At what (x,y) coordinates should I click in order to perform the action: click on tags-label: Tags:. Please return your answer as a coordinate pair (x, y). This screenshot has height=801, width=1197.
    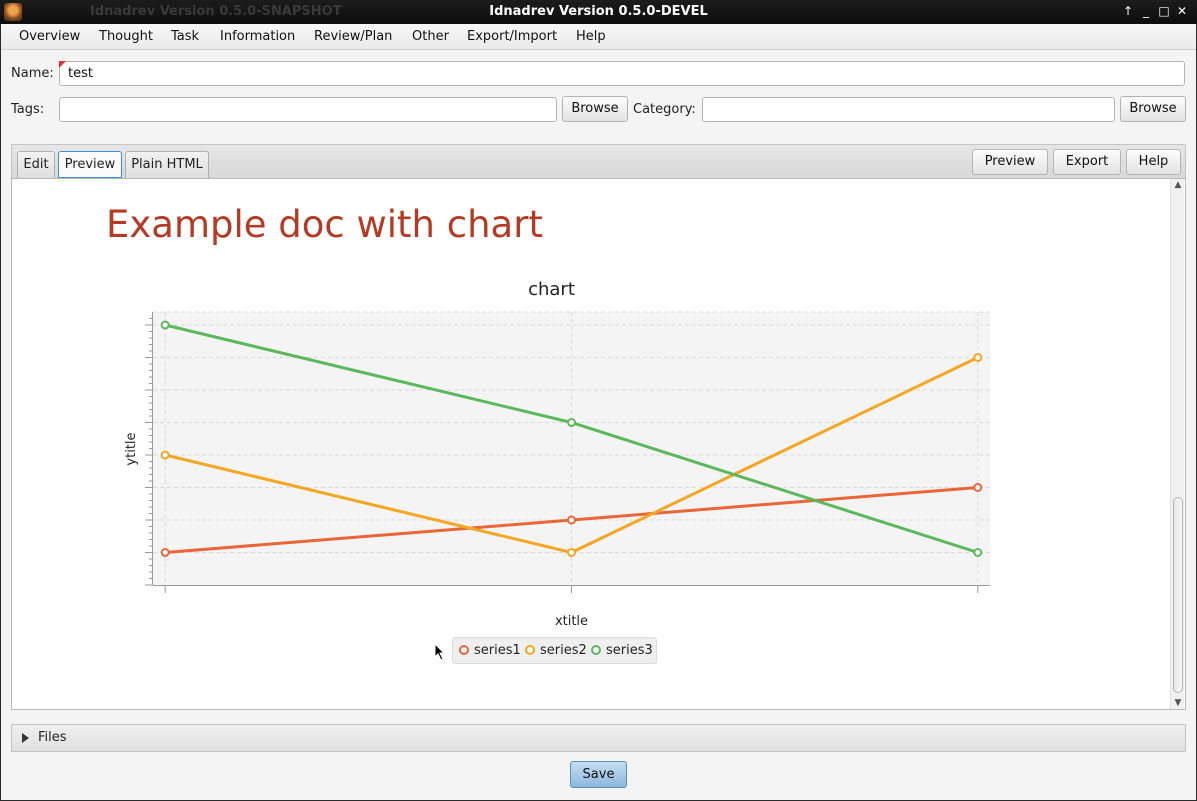
    Looking at the image, I should click on (28, 109).